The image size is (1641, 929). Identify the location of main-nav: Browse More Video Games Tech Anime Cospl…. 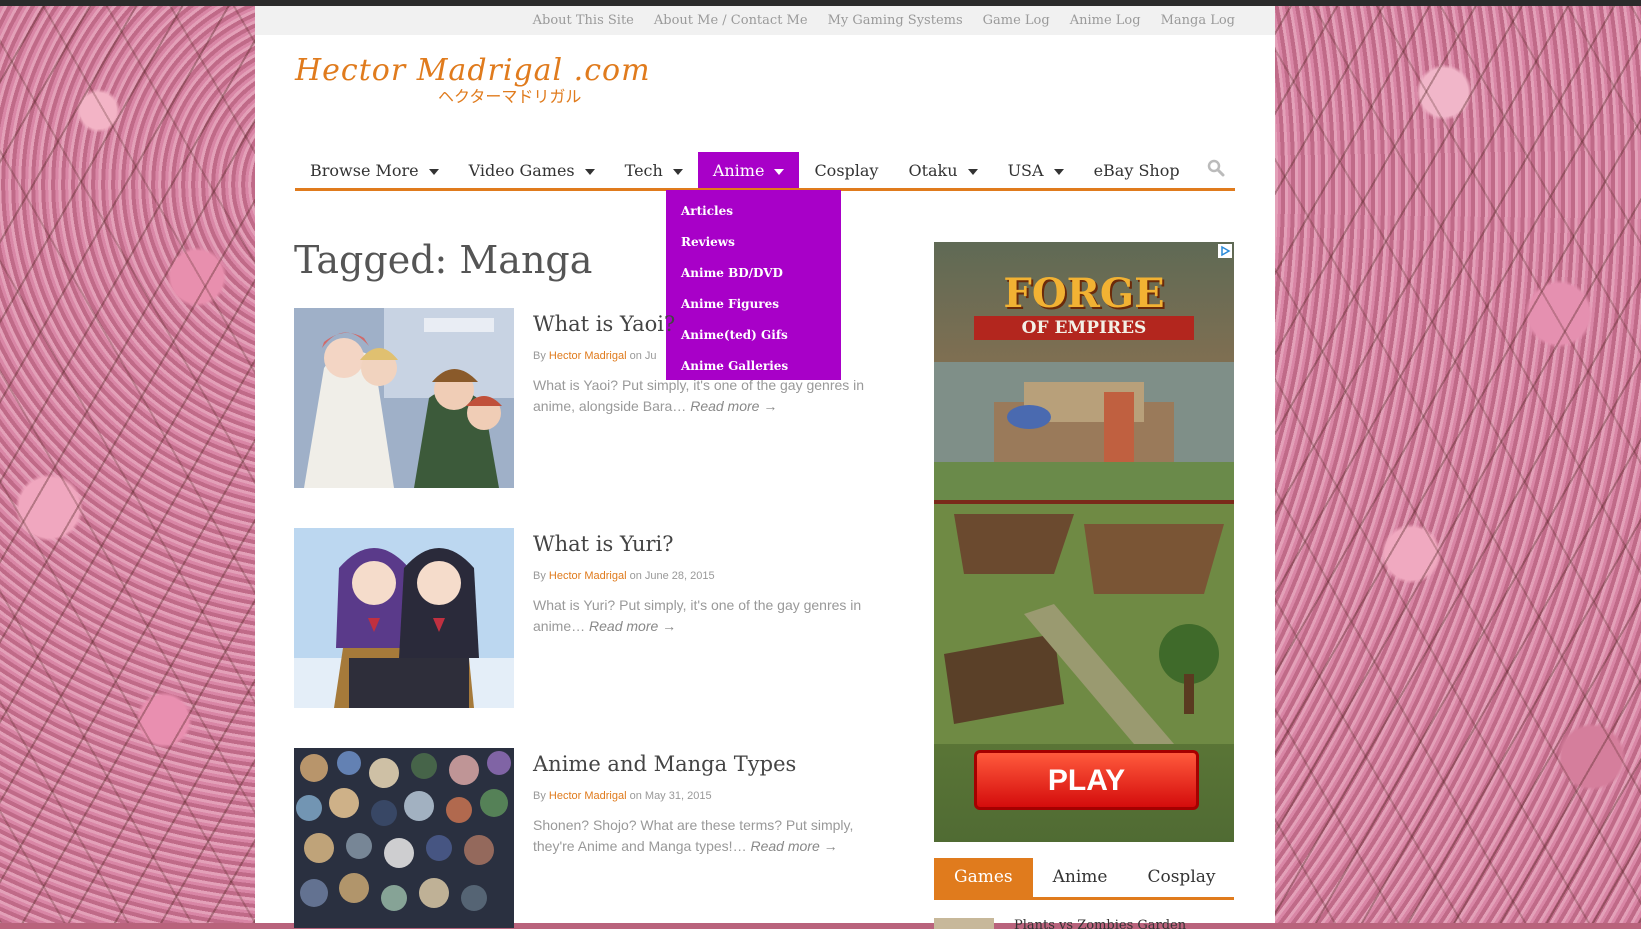
(765, 171).